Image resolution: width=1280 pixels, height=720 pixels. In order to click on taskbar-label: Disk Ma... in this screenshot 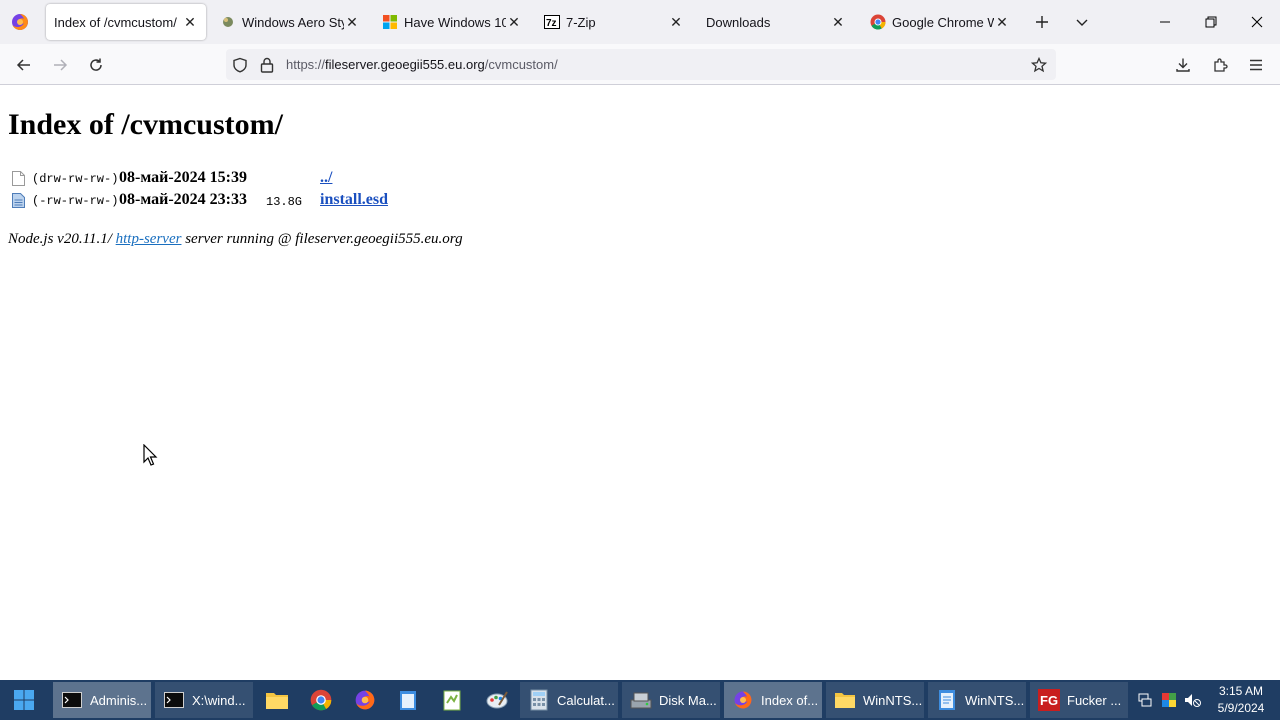, I will do `click(688, 700)`.